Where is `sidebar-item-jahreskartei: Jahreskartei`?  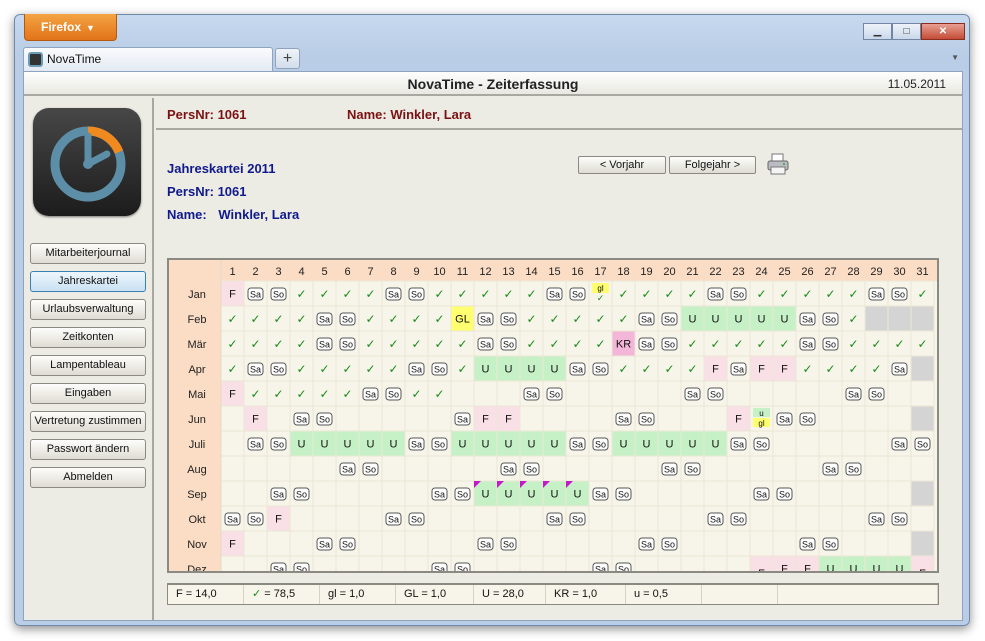 sidebar-item-jahreskartei: Jahreskartei is located at coordinates (88, 281).